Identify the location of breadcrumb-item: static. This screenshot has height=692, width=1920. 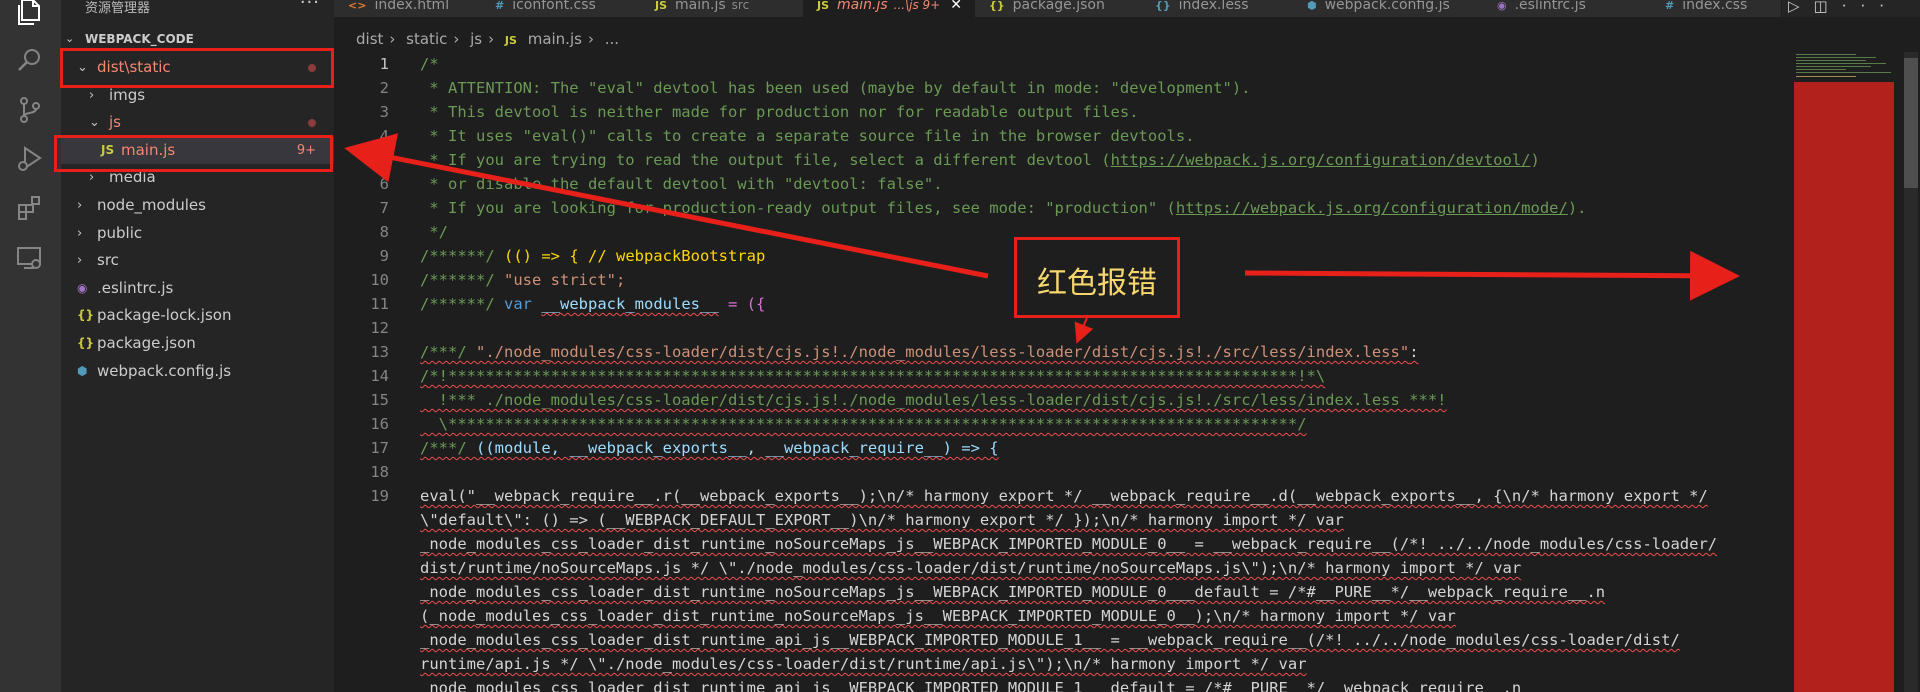
(426, 39).